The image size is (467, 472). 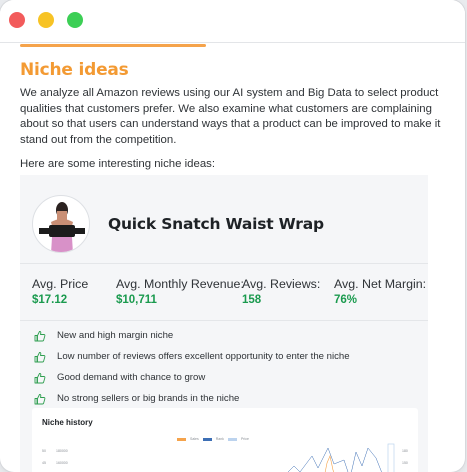 What do you see at coordinates (380, 284) in the screenshot?
I see `stat-label: Avg. Net Margin:` at bounding box center [380, 284].